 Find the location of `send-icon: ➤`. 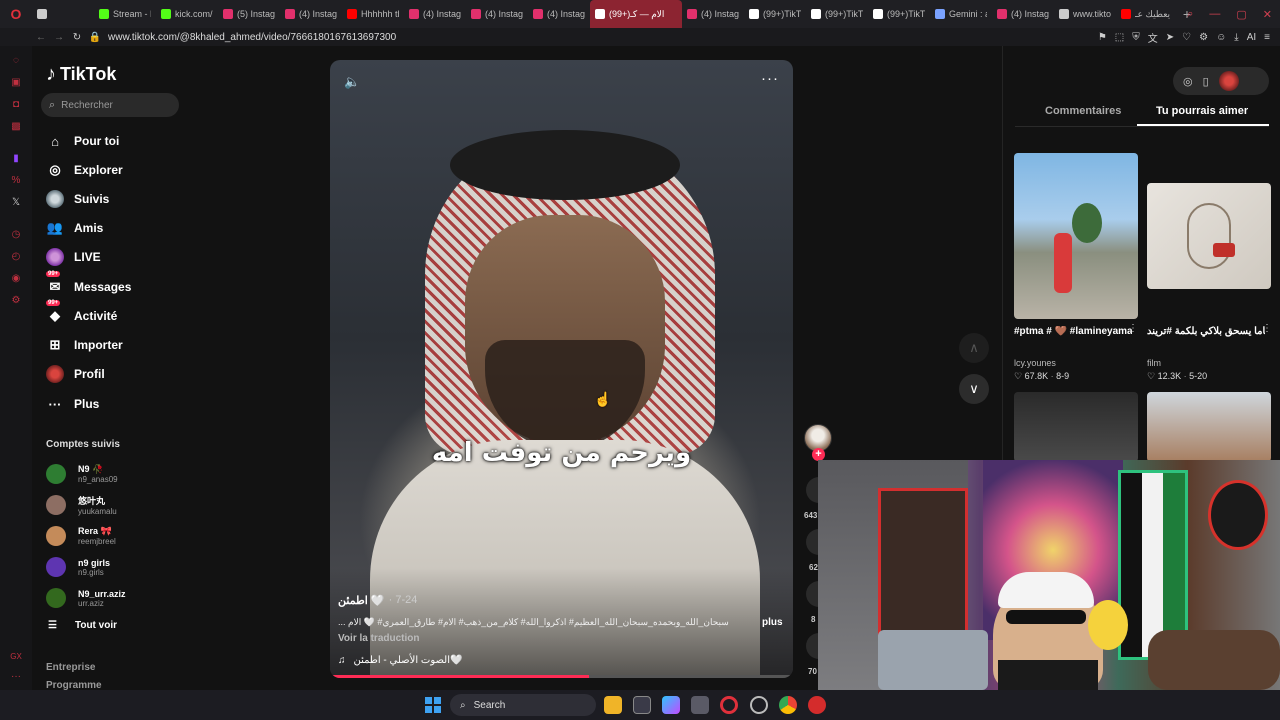

send-icon: ➤ is located at coordinates (1170, 37).